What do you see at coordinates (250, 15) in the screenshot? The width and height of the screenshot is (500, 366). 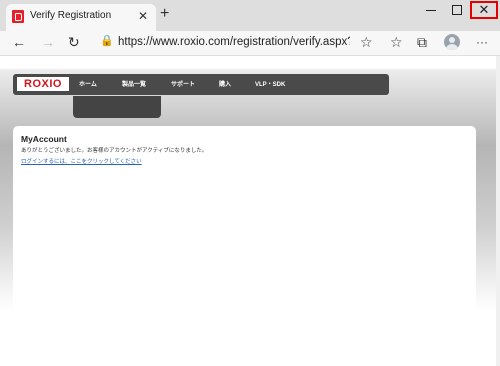 I see `tab-bar: Verify Registration ✕ + ✕` at bounding box center [250, 15].